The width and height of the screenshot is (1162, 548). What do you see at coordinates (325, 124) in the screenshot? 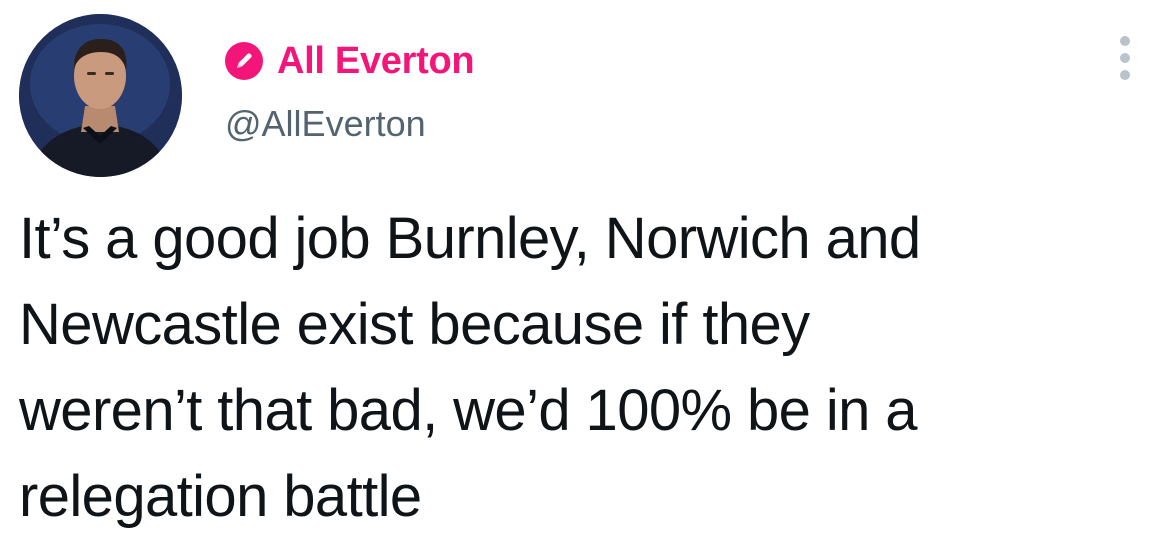
I see `author-handle: @AllEverton` at bounding box center [325, 124].